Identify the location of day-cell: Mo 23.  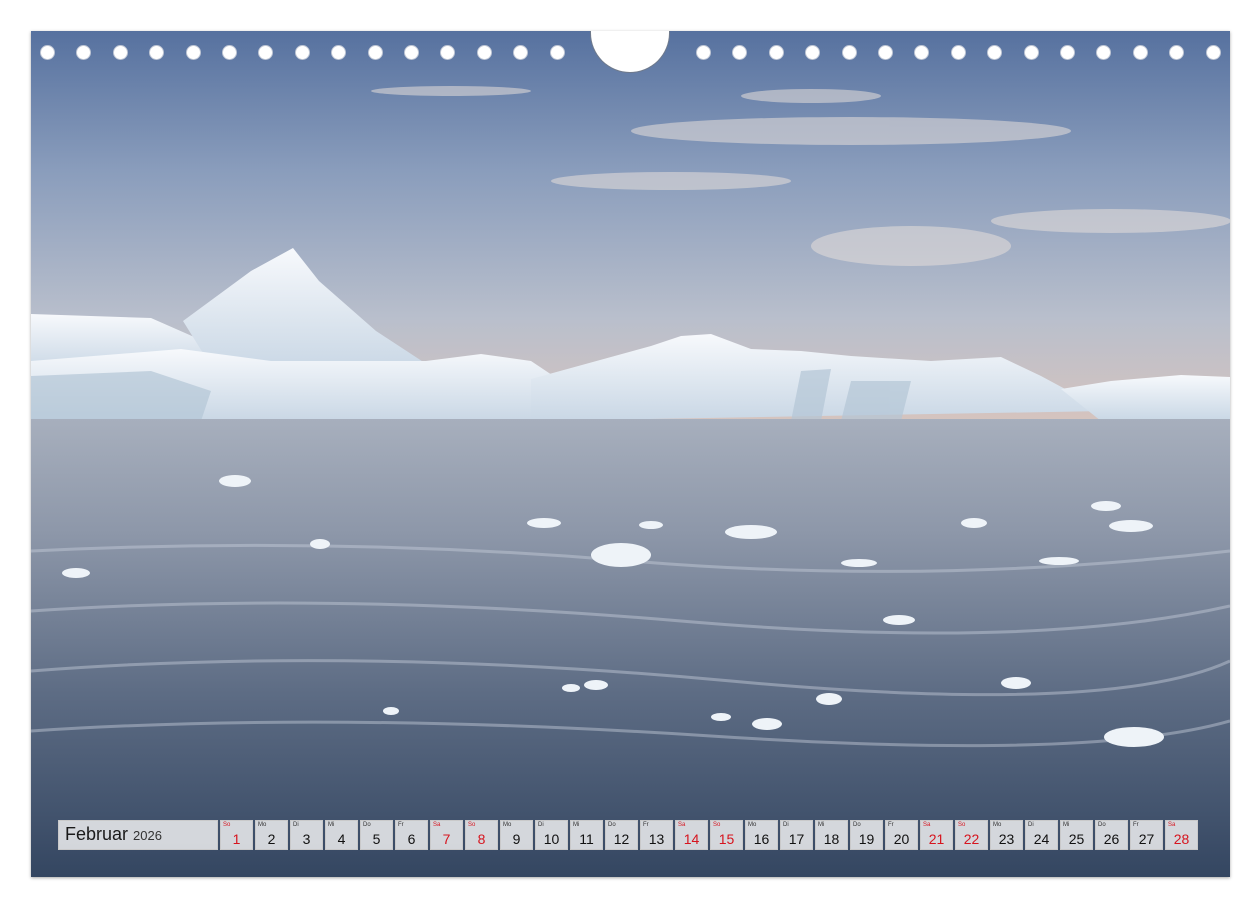
(1006, 835).